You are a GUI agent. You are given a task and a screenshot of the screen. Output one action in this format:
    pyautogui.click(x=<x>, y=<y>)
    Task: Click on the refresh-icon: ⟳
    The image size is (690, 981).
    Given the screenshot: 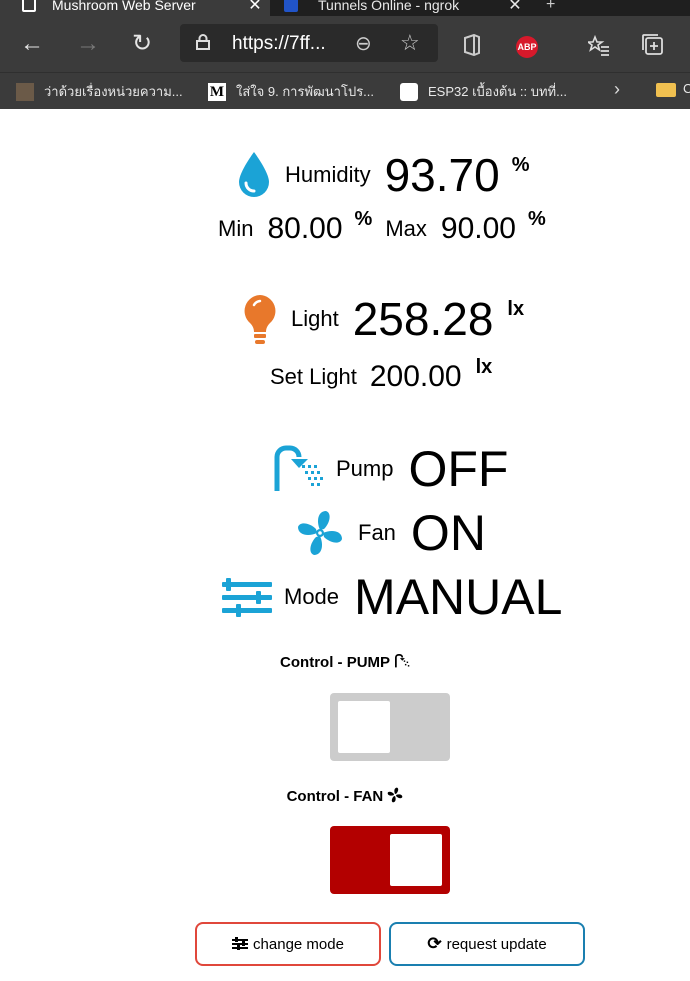 What is the action you would take?
    pyautogui.click(x=434, y=943)
    